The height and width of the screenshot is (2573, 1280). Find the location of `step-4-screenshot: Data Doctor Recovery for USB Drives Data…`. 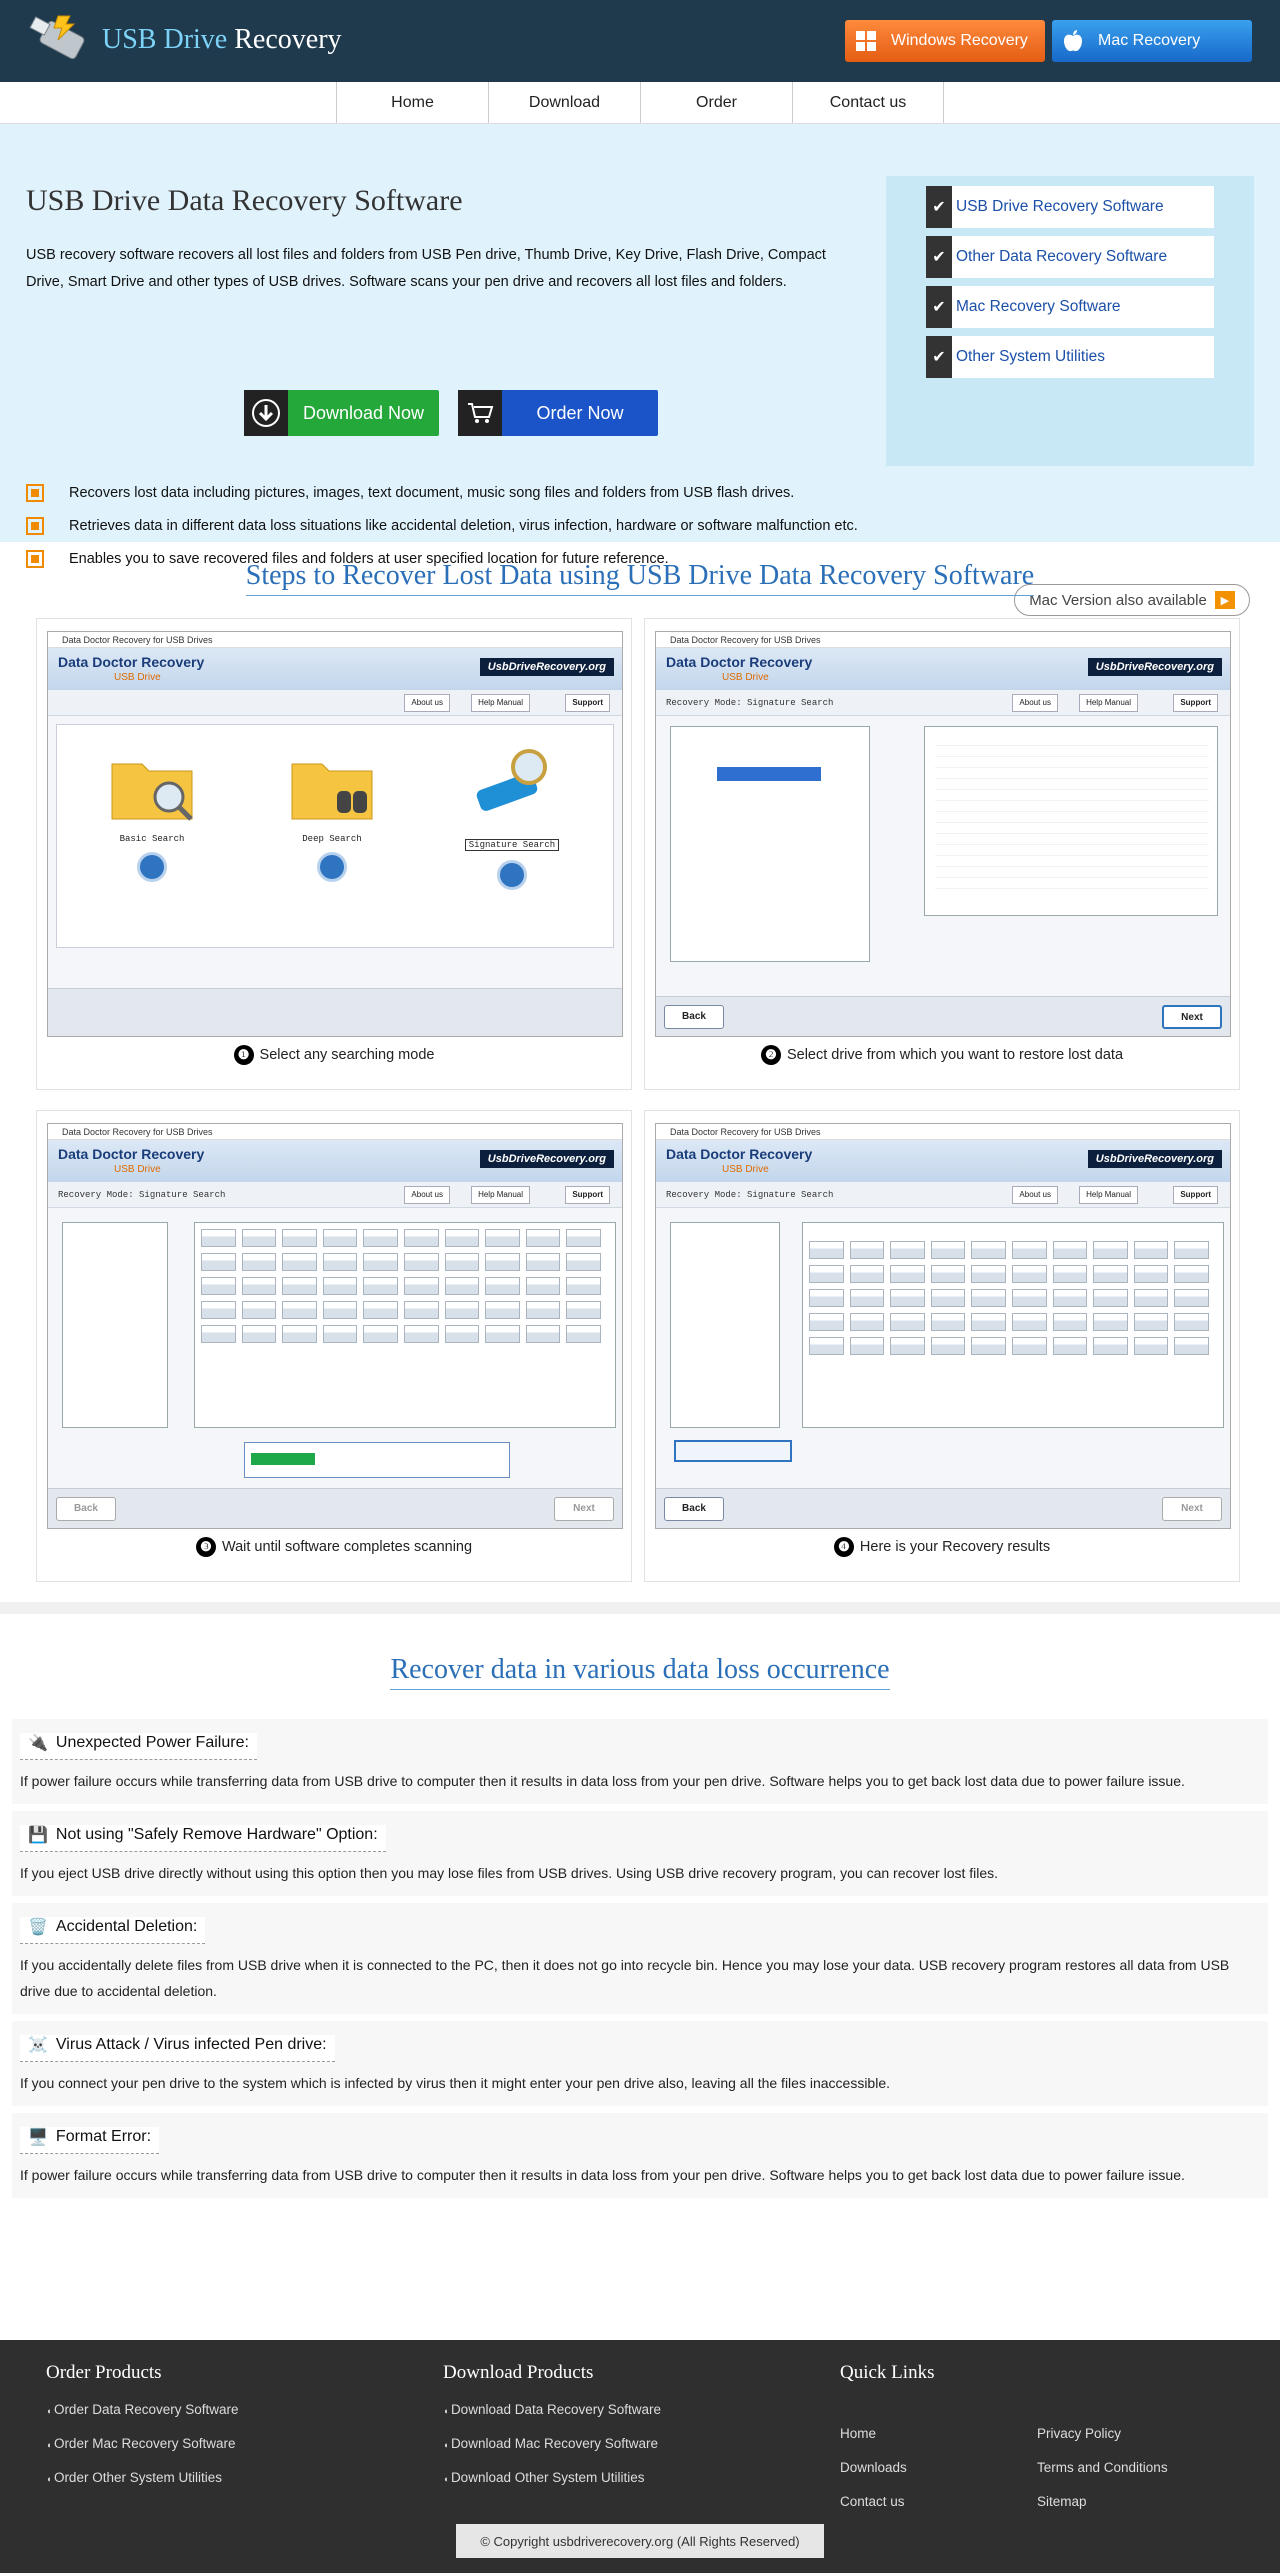

step-4-screenshot: Data Doctor Recovery for USB Drives Data… is located at coordinates (943, 1326).